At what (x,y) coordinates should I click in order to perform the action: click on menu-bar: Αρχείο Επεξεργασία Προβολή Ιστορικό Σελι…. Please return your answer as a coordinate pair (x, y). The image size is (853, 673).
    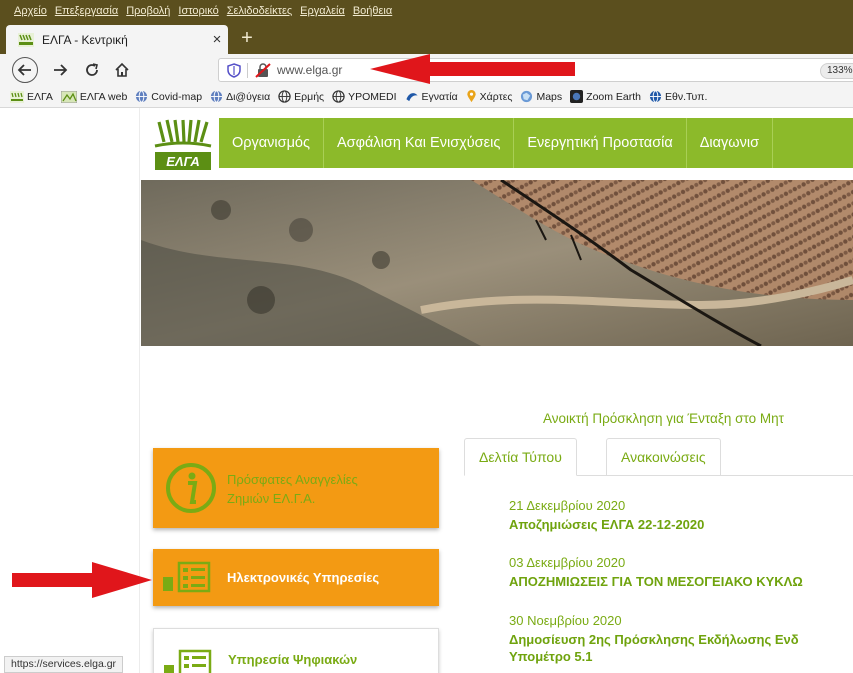
    Looking at the image, I should click on (426, 11).